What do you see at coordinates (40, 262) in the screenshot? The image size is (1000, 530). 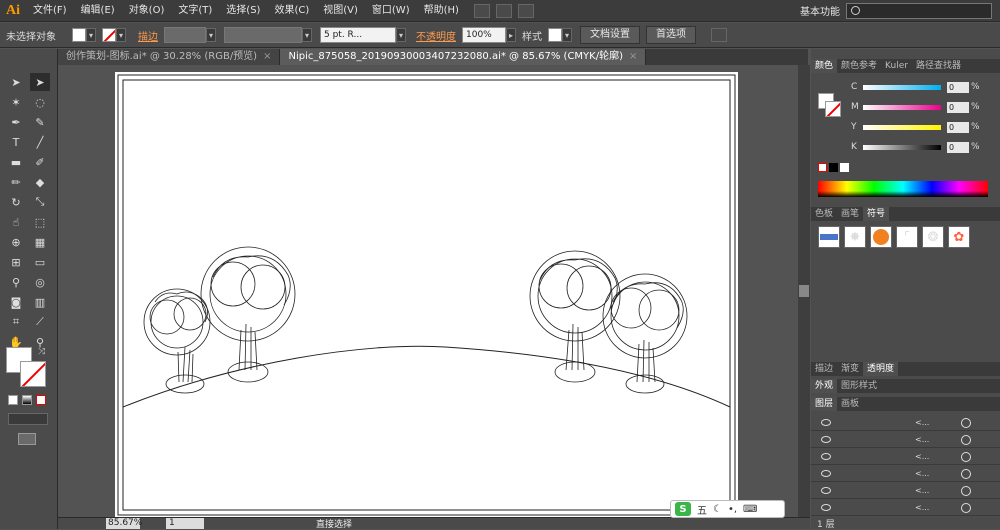 I see `gradient-tool-icon: ▭` at bounding box center [40, 262].